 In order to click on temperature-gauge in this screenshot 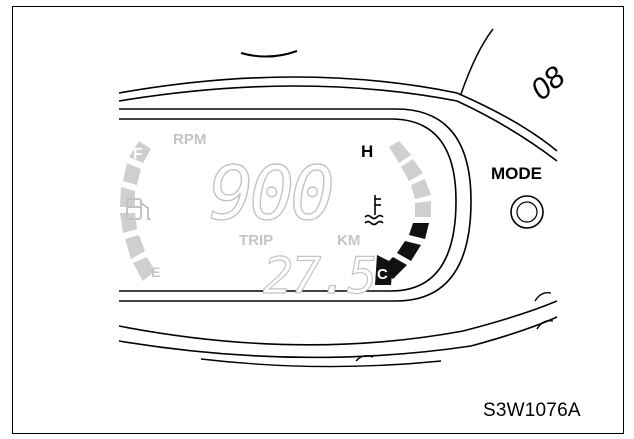, I will do `click(403, 213)`.